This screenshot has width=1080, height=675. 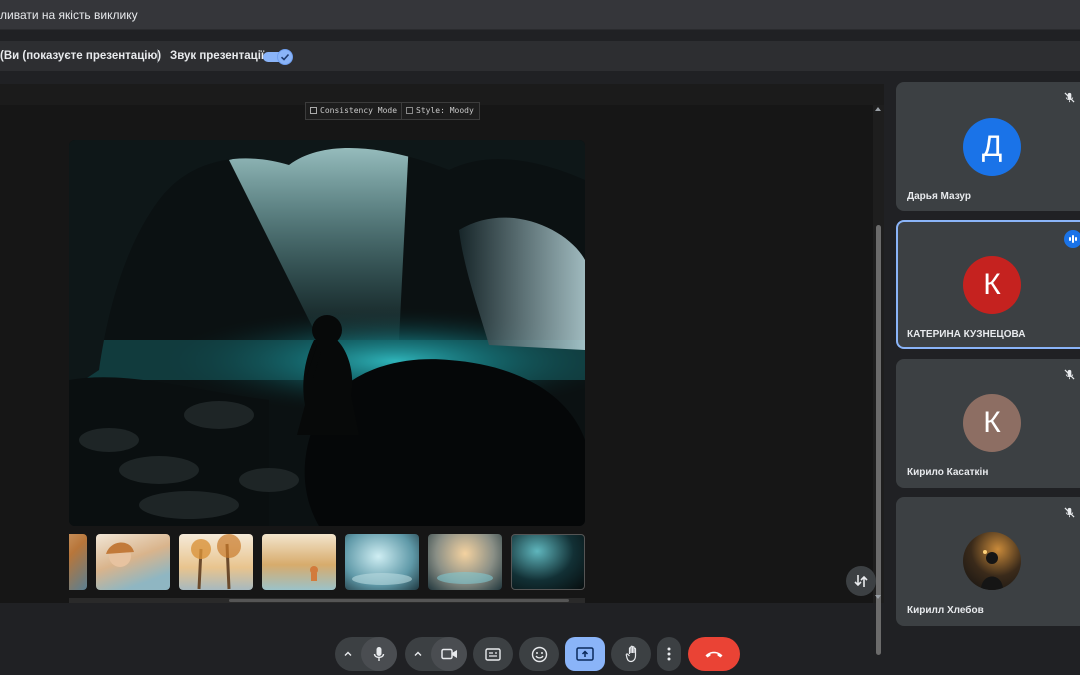 I want to click on scroll-up-icon, so click(x=878, y=109).